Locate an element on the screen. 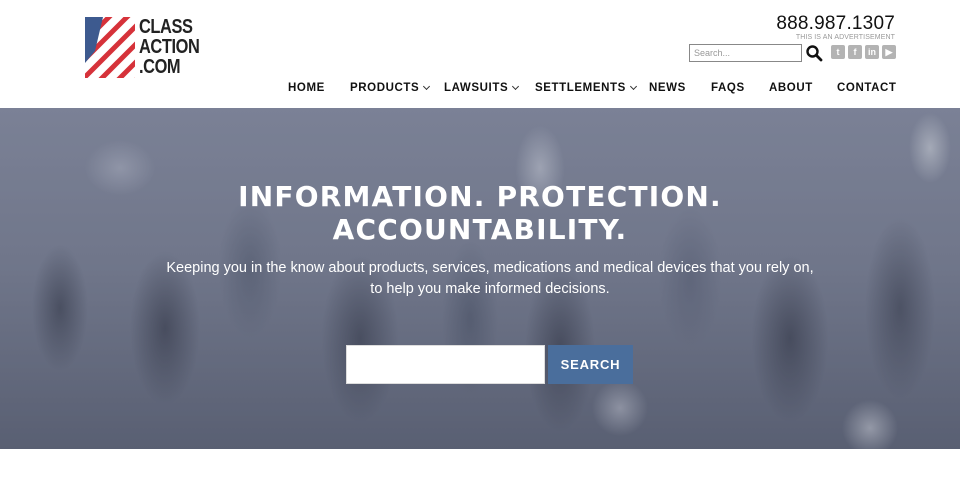 Image resolution: width=960 pixels, height=480 pixels. logo-wordmark: CLASS ACTION .COM is located at coordinates (169, 47).